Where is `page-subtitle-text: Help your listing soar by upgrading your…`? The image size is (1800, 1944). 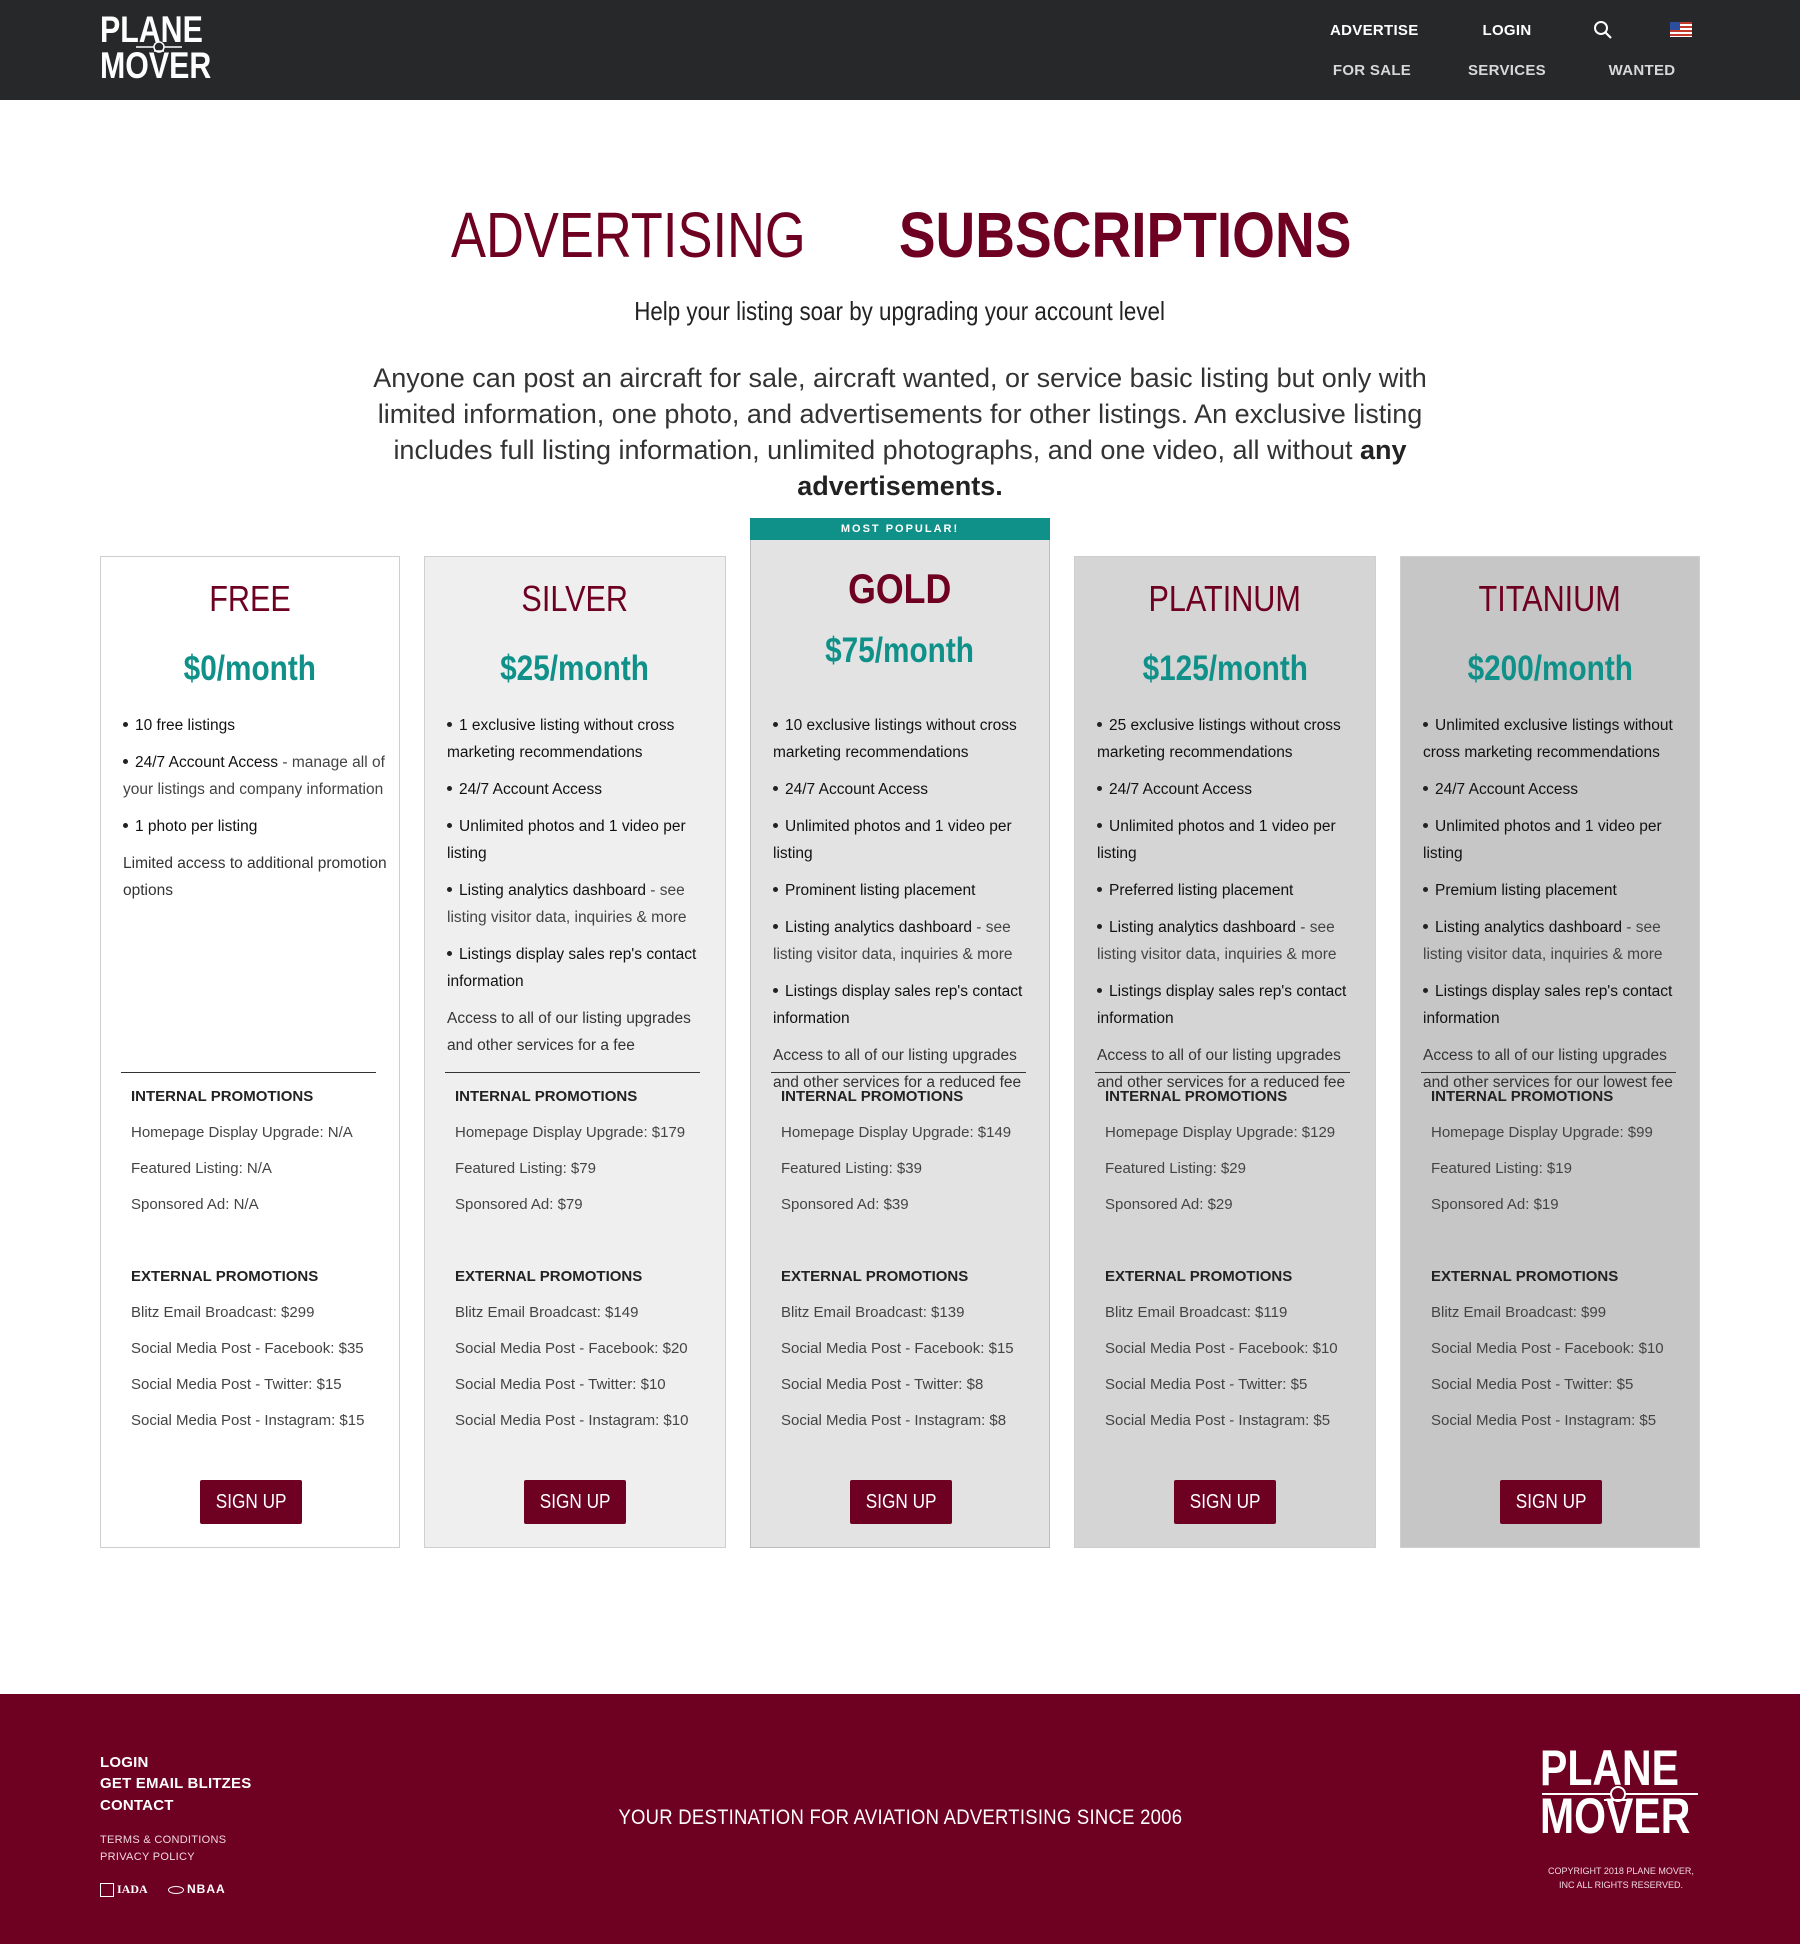 page-subtitle-text: Help your listing soar by upgrading your… is located at coordinates (900, 311).